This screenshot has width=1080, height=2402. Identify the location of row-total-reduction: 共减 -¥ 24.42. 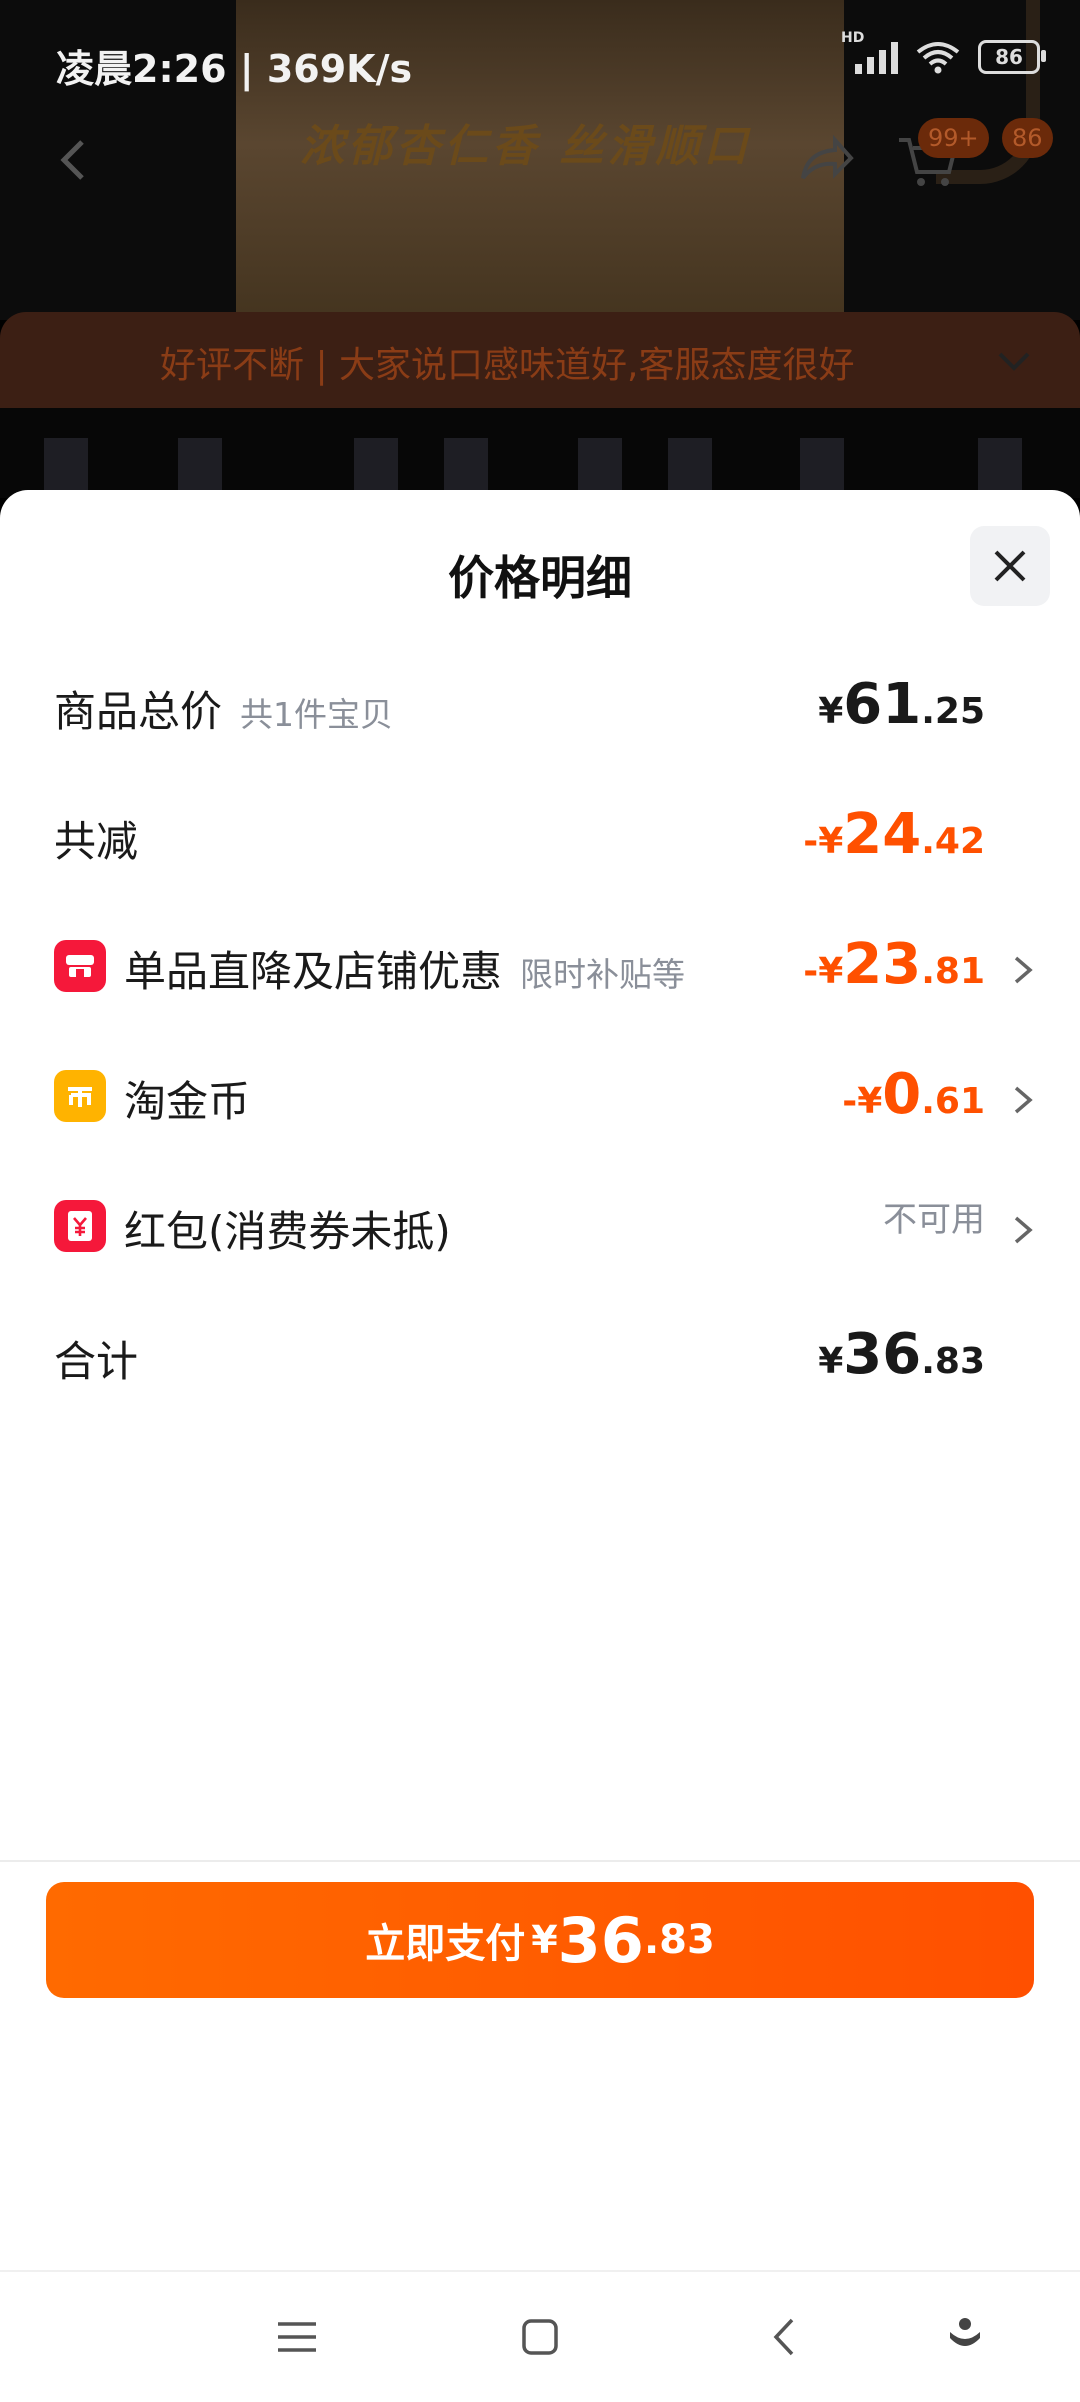
(540, 838).